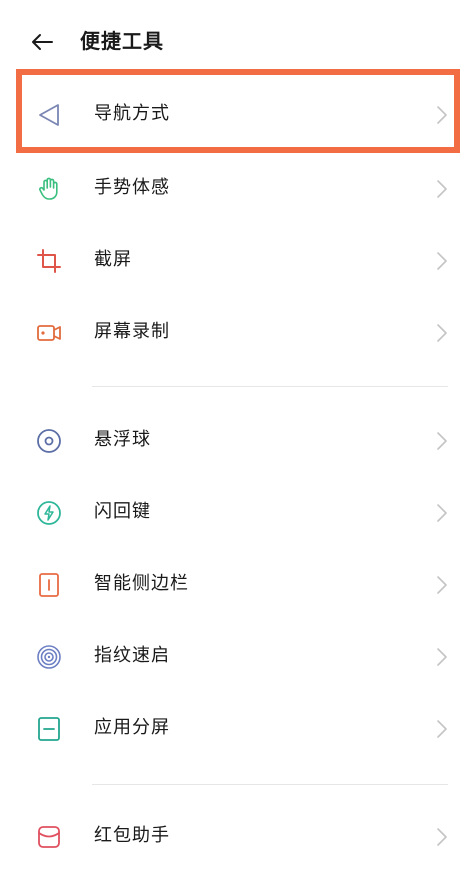 The height and width of the screenshot is (872, 474). What do you see at coordinates (132, 187) in the screenshot?
I see `setting-item-label: 手势体感` at bounding box center [132, 187].